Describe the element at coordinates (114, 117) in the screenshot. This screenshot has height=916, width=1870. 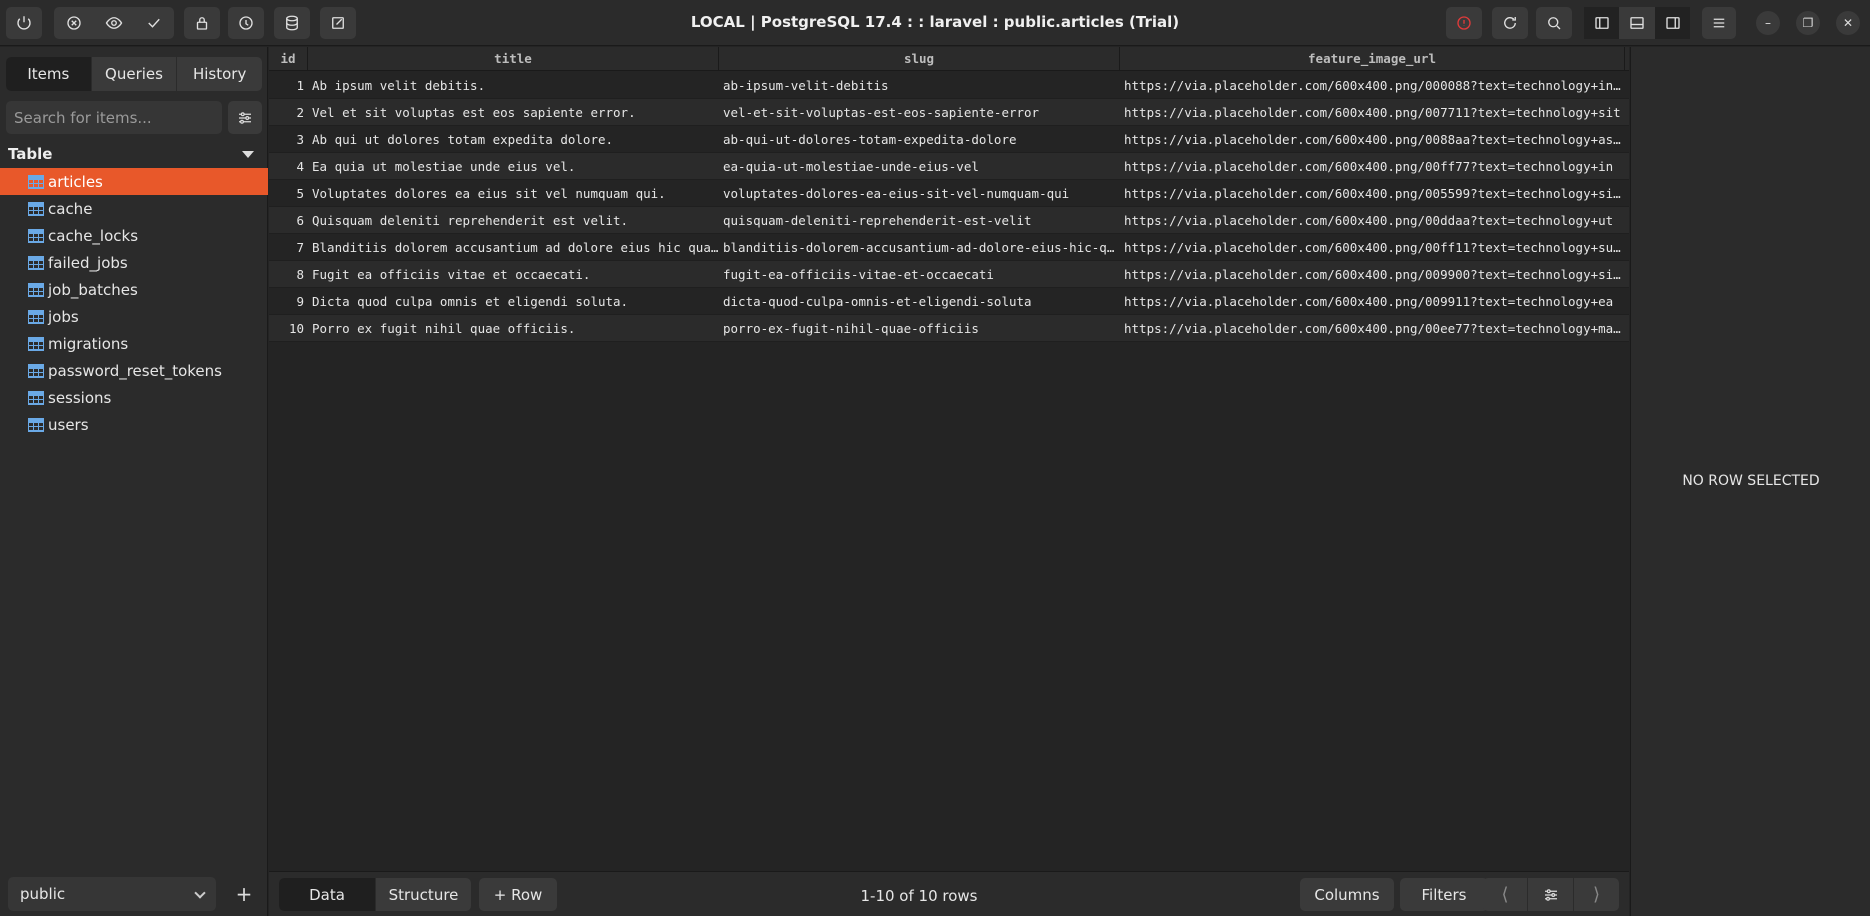
I see `search-input` at that location.